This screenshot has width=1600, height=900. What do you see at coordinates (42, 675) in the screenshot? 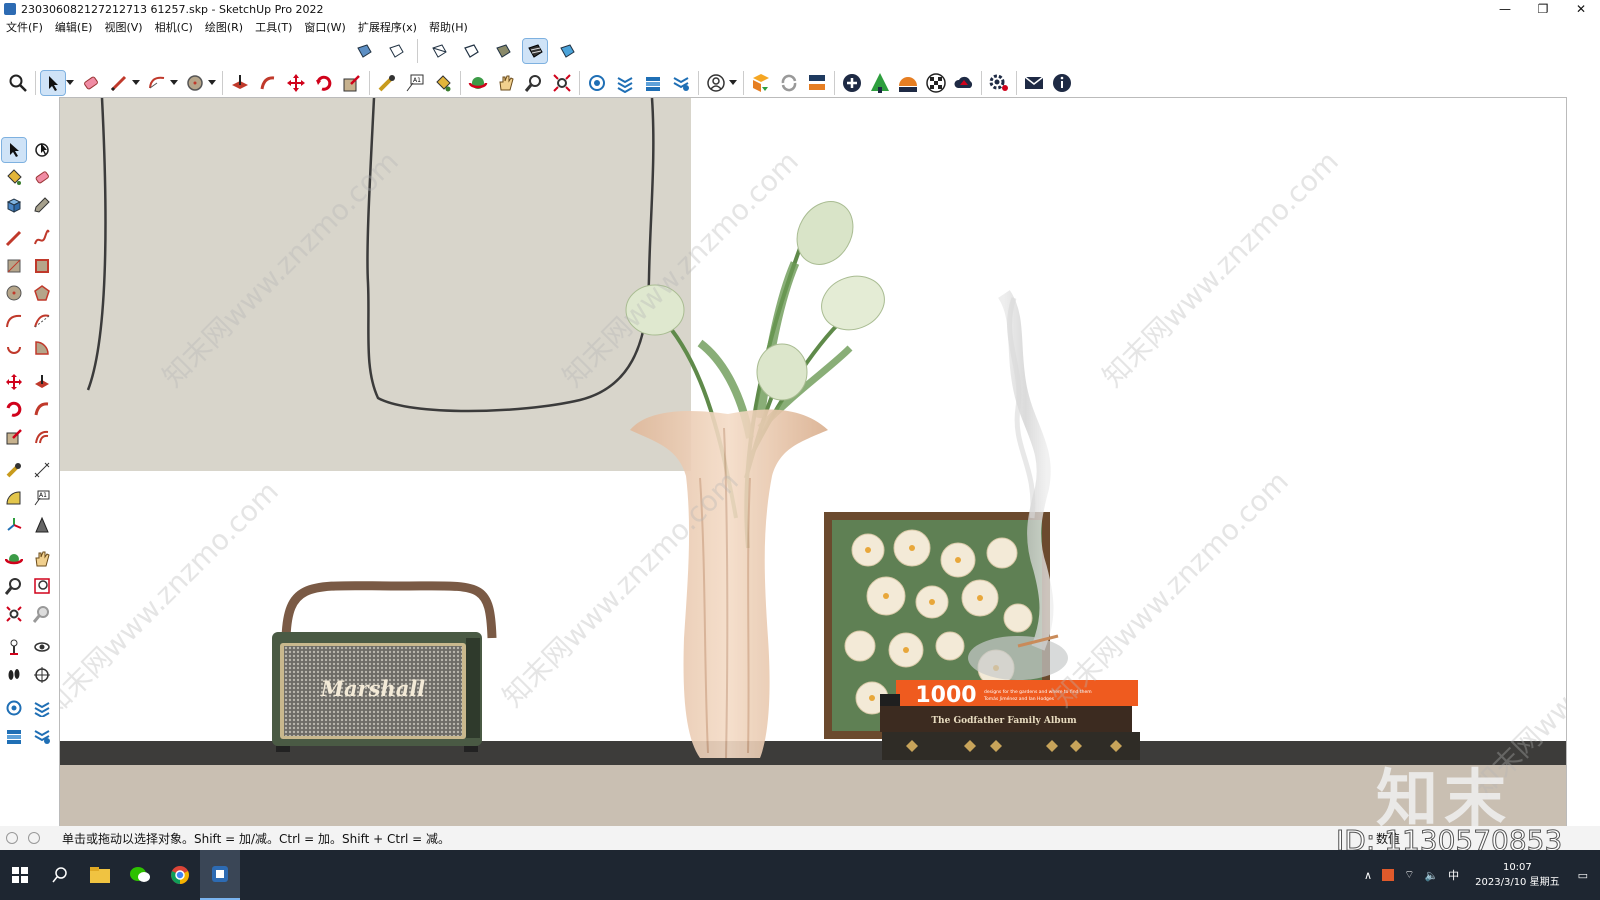
I see `section-plane-icon` at bounding box center [42, 675].